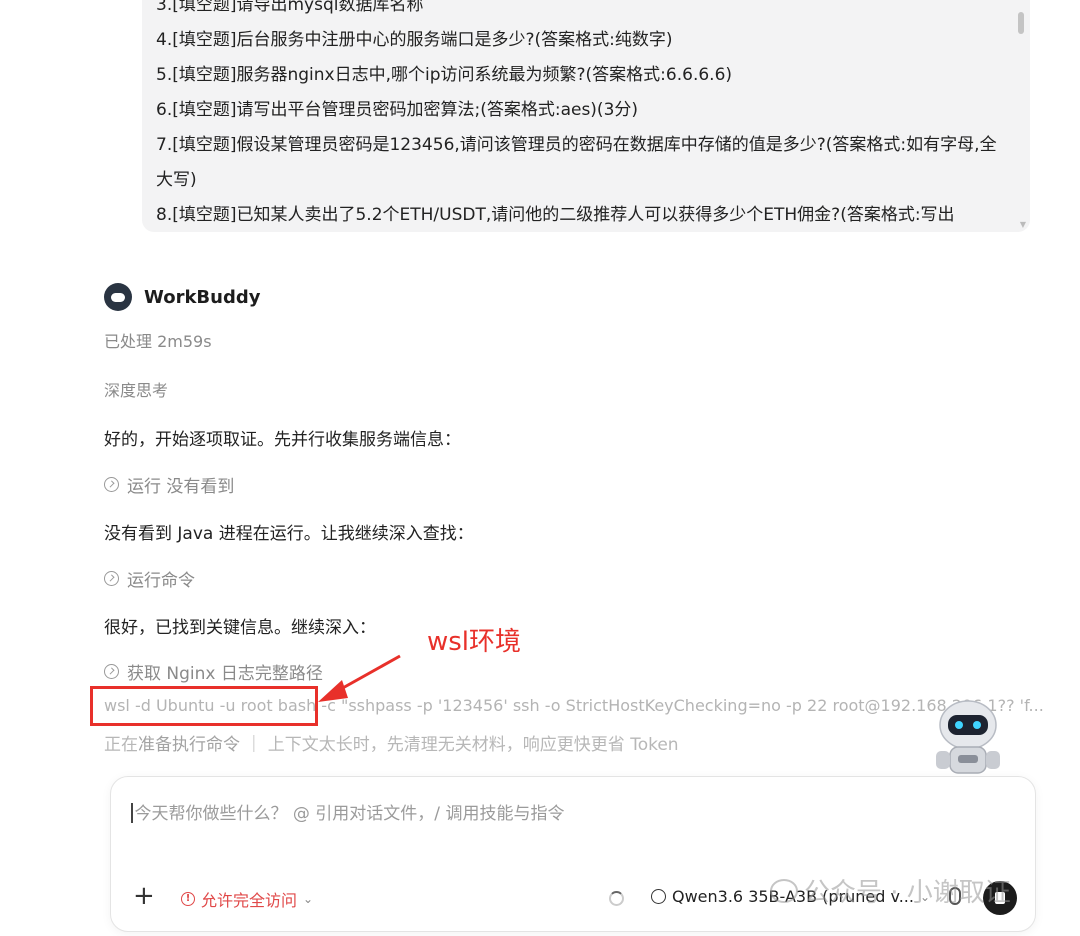 Image resolution: width=1080 pixels, height=936 pixels. I want to click on model-icon, so click(658, 896).